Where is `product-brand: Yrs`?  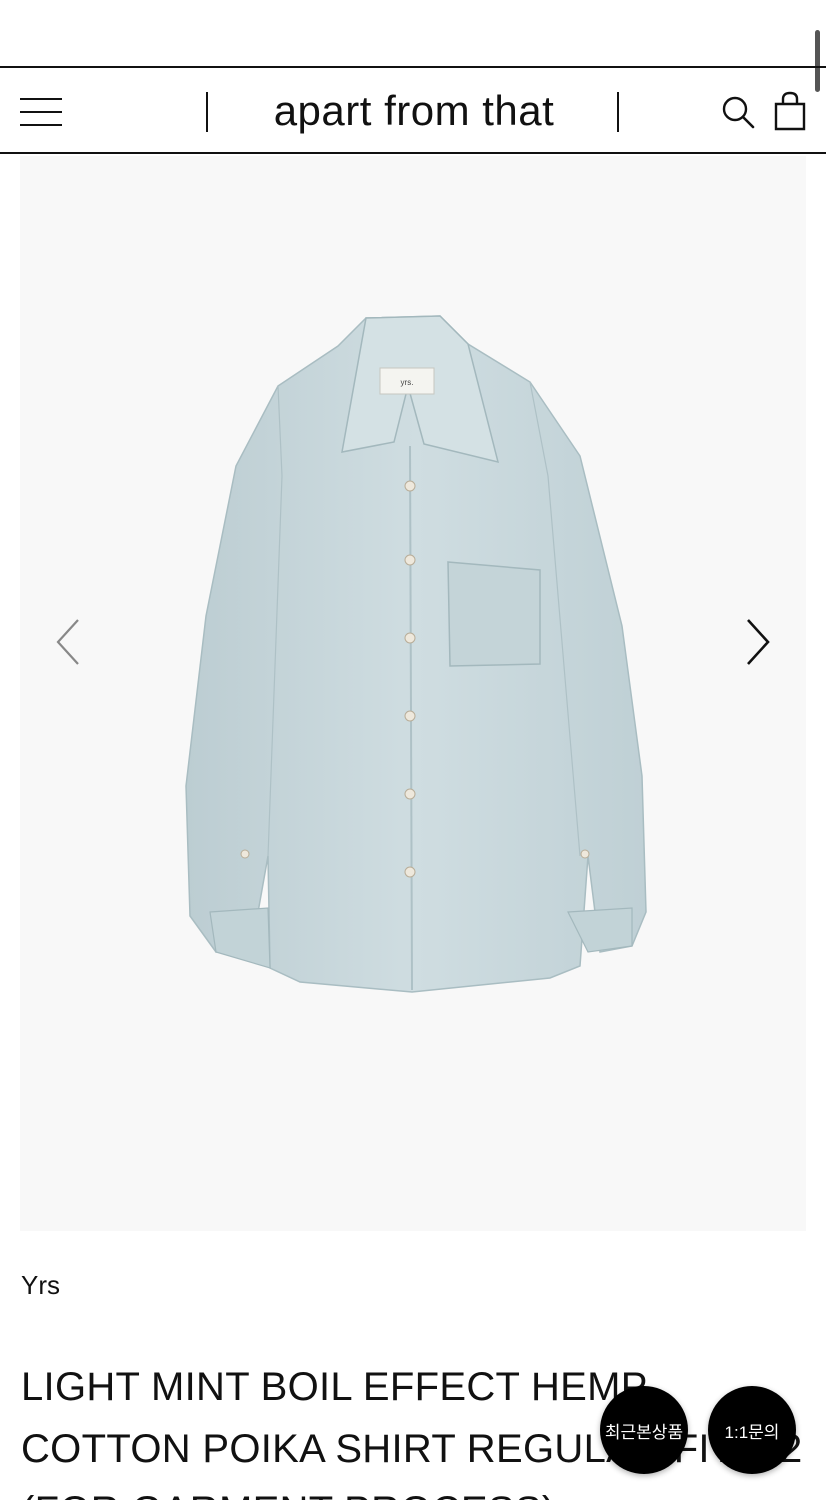
product-brand: Yrs is located at coordinates (40, 1285).